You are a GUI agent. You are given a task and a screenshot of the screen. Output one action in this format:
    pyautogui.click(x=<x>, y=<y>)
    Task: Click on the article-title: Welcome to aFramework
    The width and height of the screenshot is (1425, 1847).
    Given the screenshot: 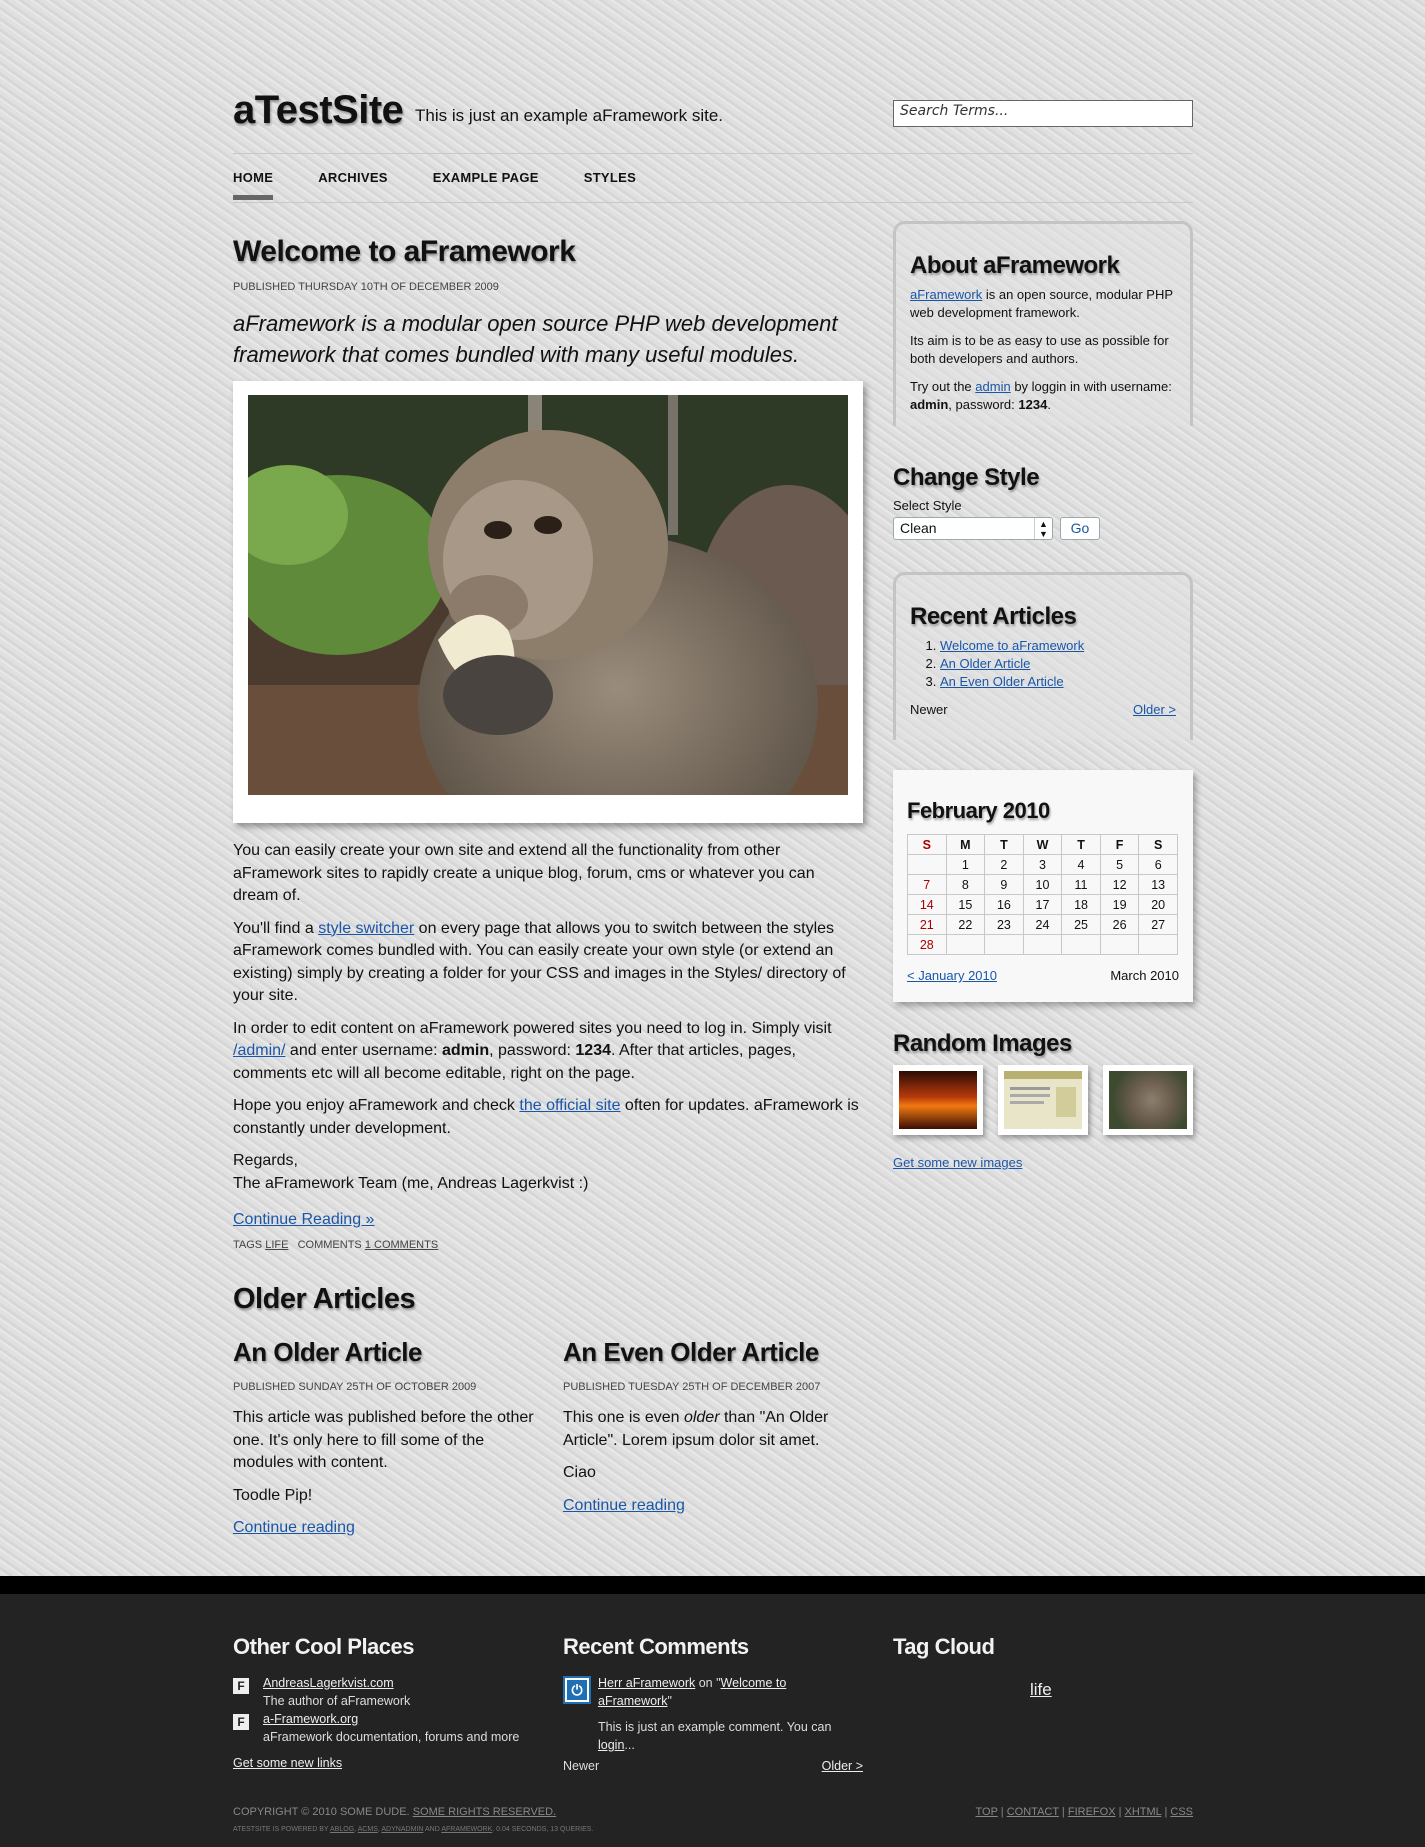 What is the action you would take?
    pyautogui.click(x=404, y=252)
    